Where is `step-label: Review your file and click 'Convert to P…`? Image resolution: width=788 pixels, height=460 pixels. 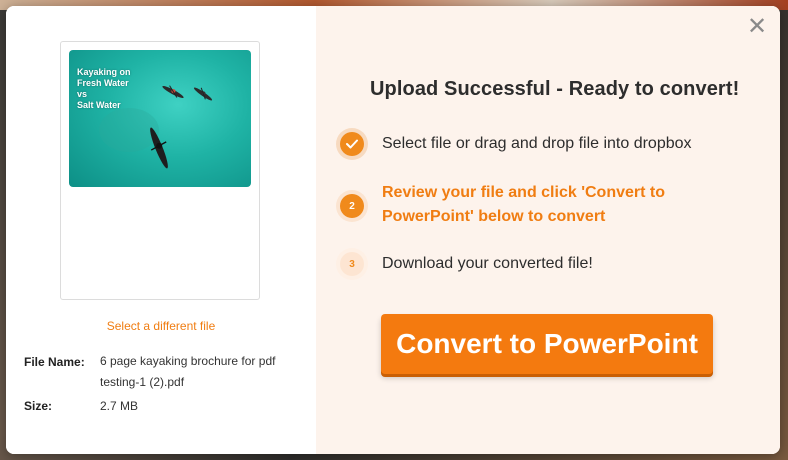
step-label: Review your file and click 'Convert to P… is located at coordinates (523, 204).